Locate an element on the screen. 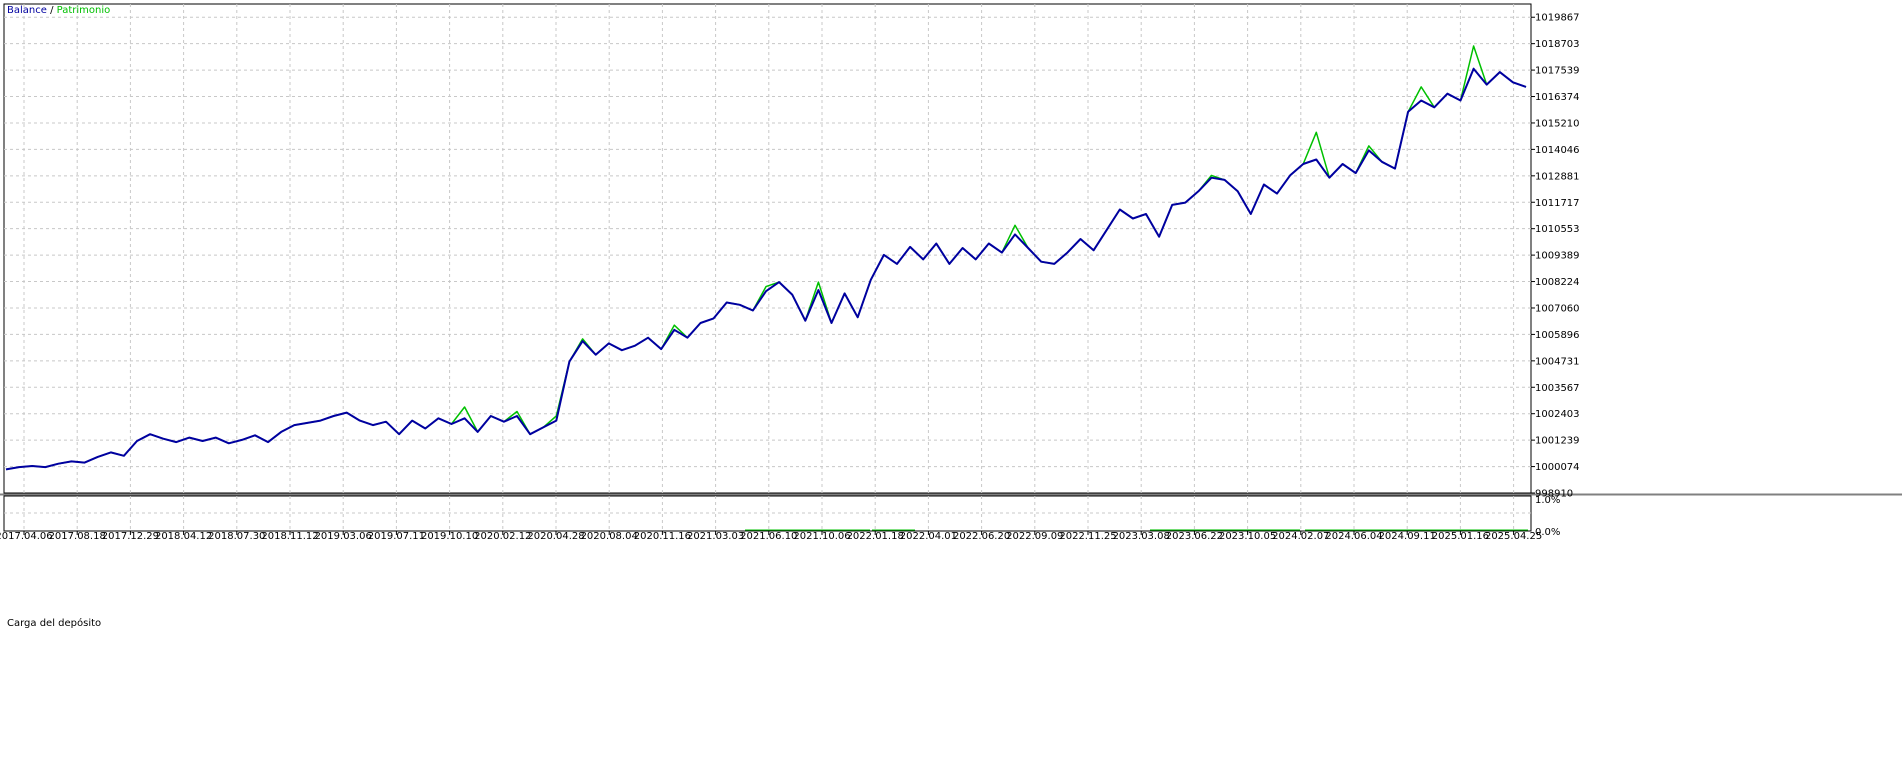 This screenshot has height=766, width=1902. x-tick-label: 2021.10.06 is located at coordinates (821, 536).